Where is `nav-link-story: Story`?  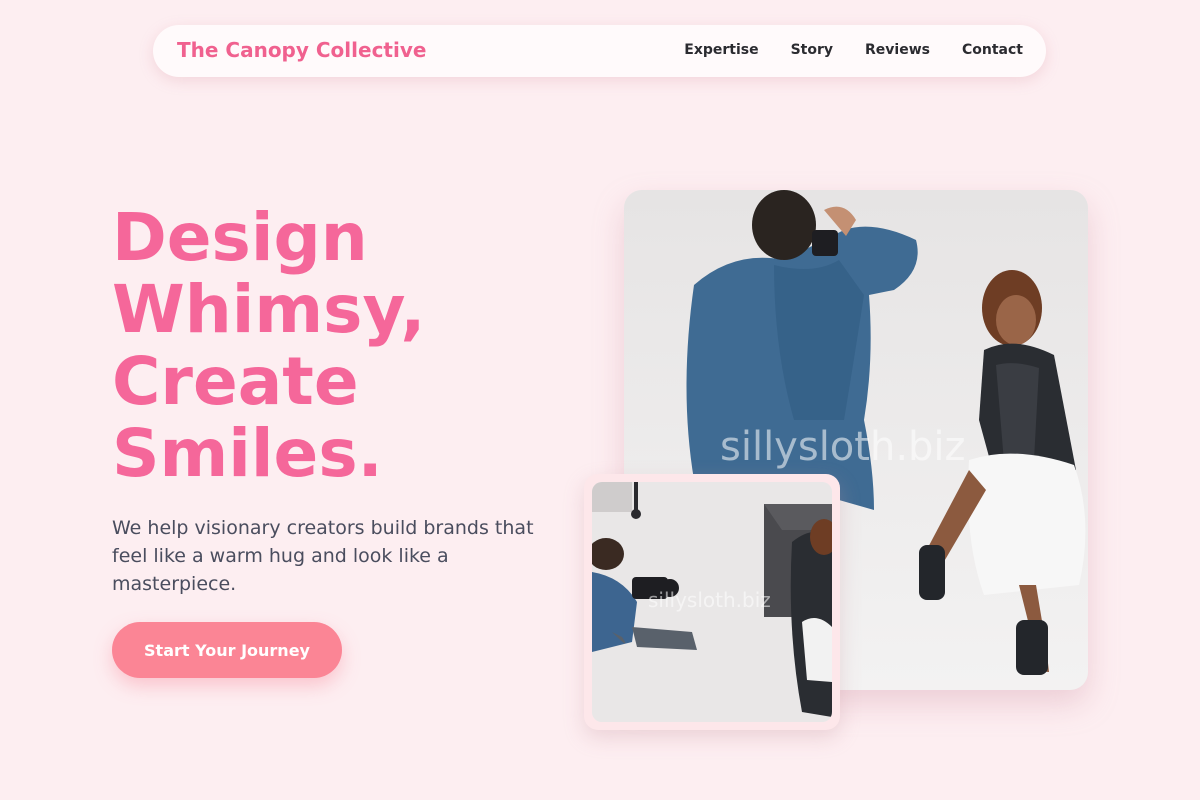 nav-link-story: Story is located at coordinates (812, 50).